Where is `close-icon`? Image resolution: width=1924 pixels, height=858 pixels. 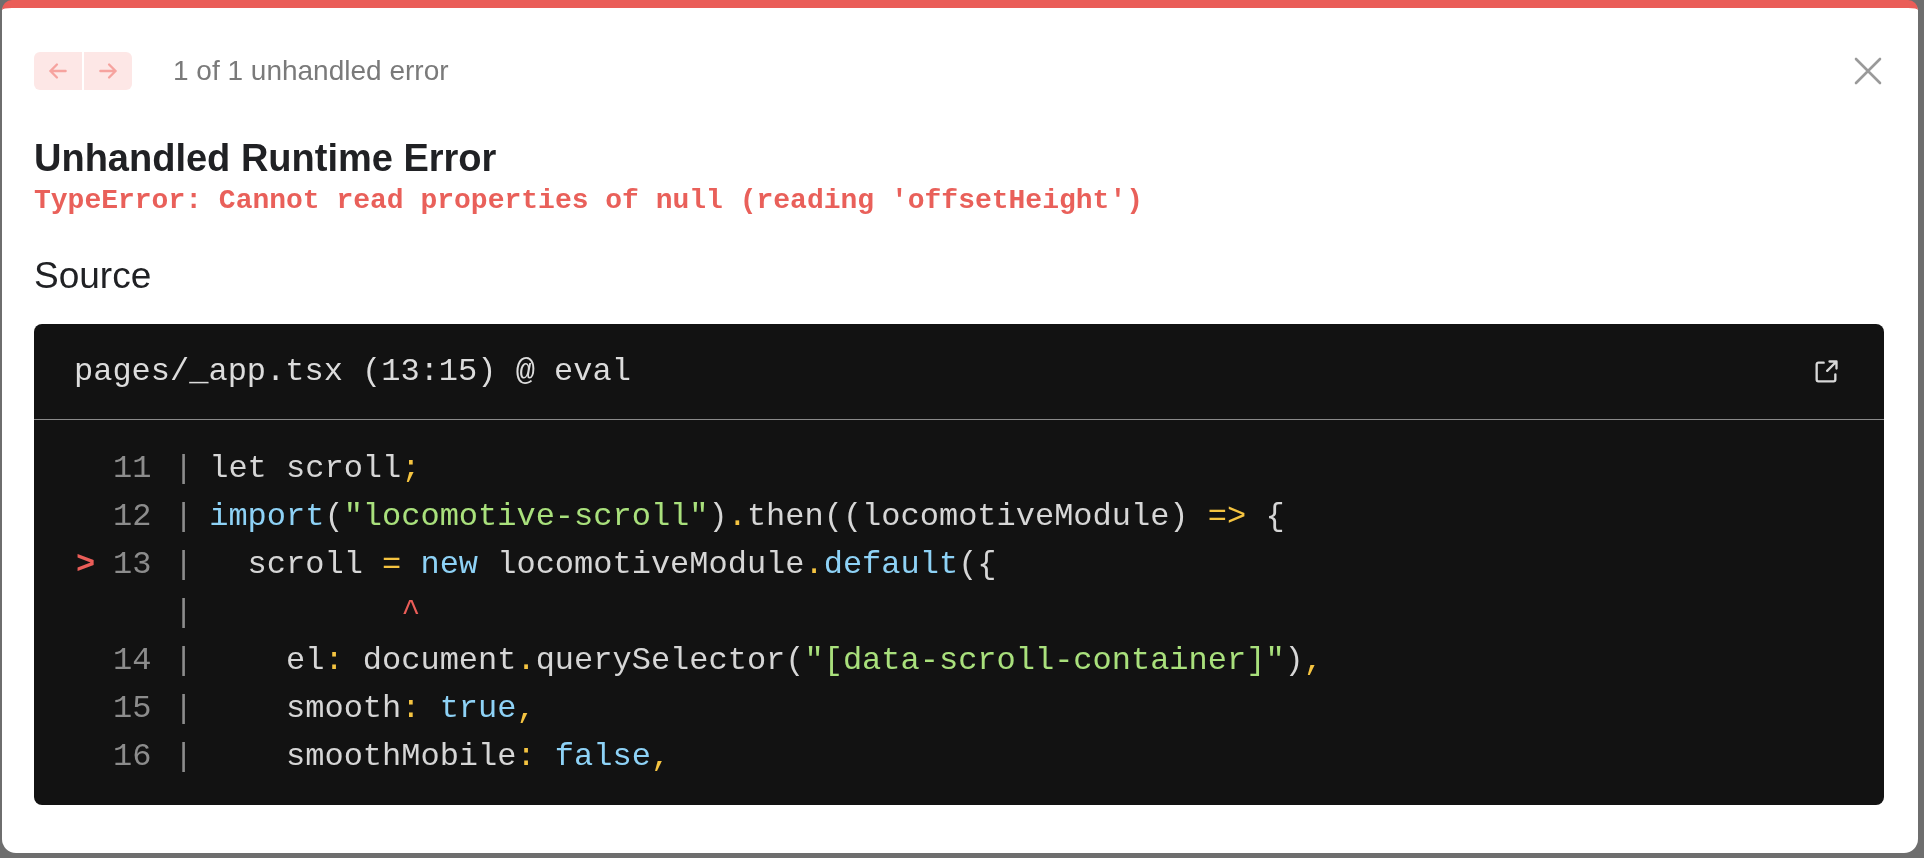
close-icon is located at coordinates (1868, 71).